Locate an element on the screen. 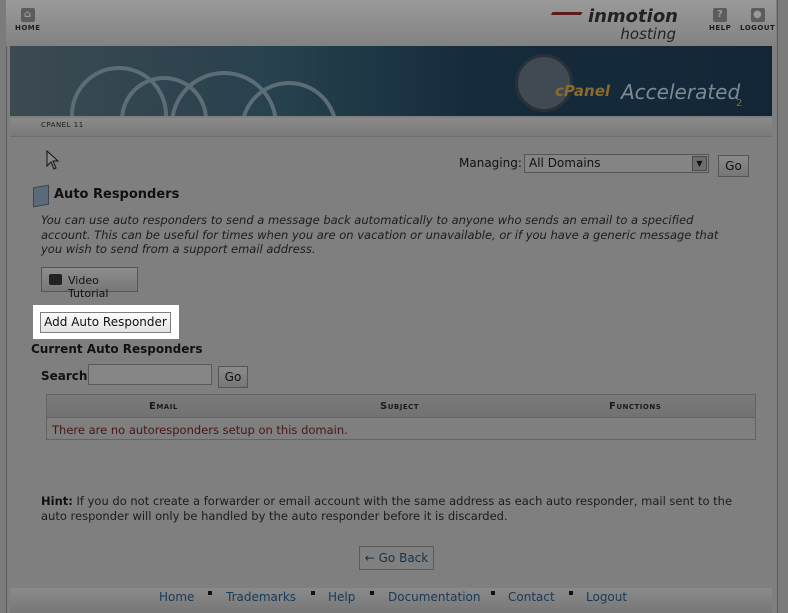 This screenshot has height=613, width=788. cpanel-brand: cPanel Accelerated 2 is located at coordinates (640, 83).